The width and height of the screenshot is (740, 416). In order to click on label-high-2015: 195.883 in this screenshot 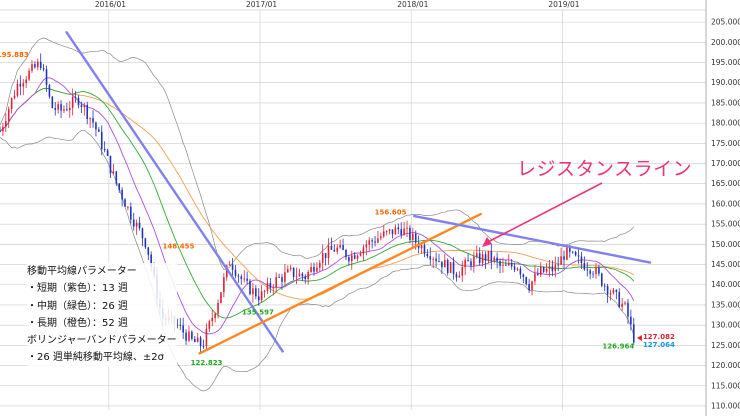, I will do `click(14, 55)`.